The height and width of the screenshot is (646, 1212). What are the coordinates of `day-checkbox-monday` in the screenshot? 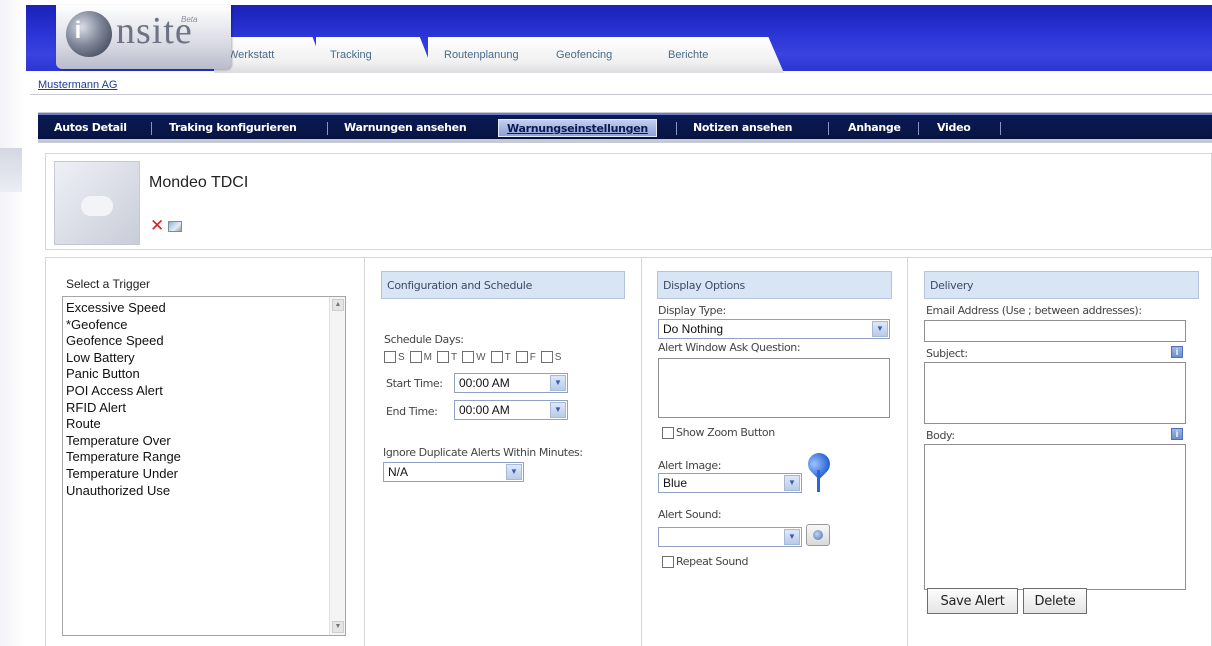 It's located at (415, 357).